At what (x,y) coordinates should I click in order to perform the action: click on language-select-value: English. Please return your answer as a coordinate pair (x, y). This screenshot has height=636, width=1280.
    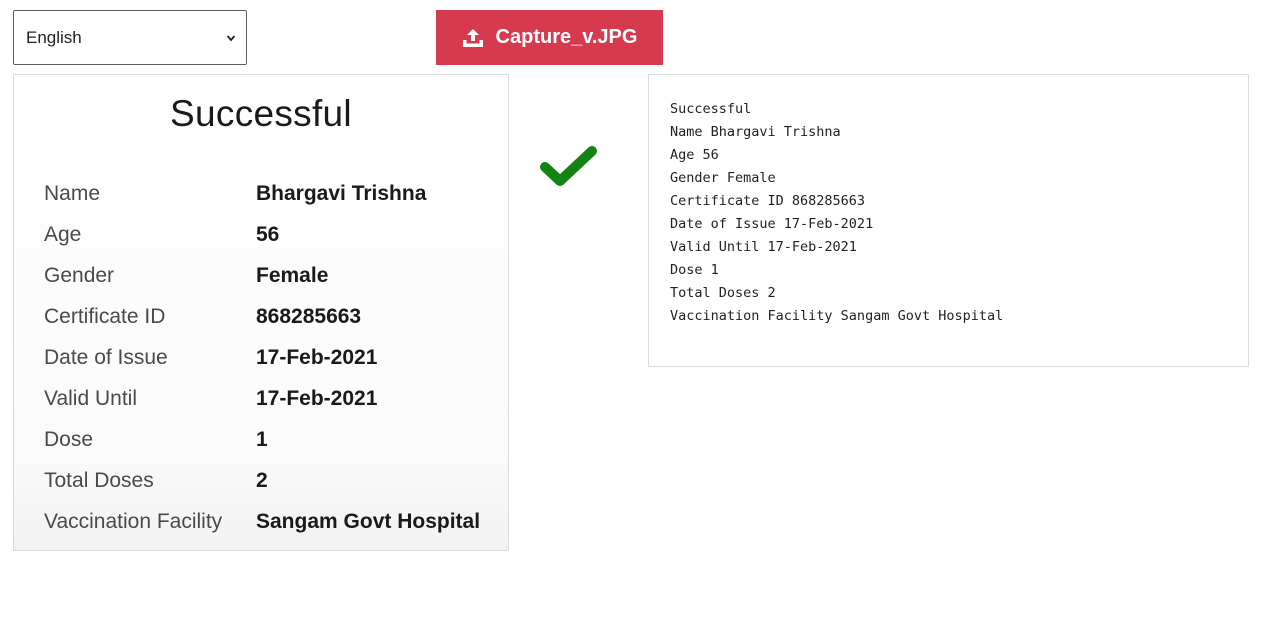
    Looking at the image, I should click on (54, 37).